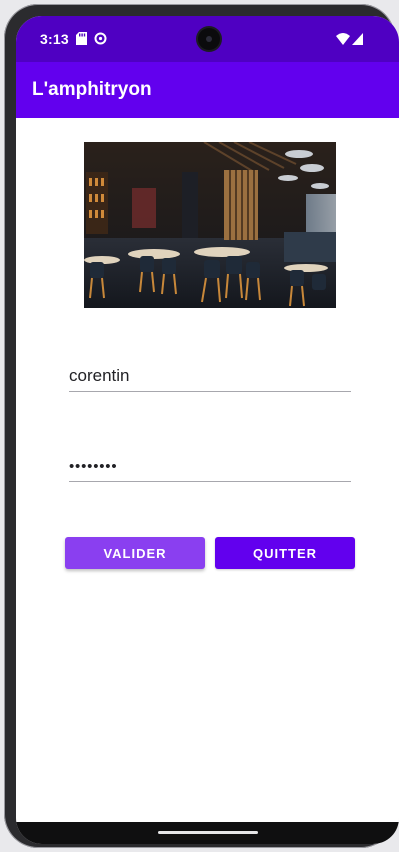 The height and width of the screenshot is (852, 399). Describe the element at coordinates (54, 39) in the screenshot. I see `status-time: 3:13` at that location.